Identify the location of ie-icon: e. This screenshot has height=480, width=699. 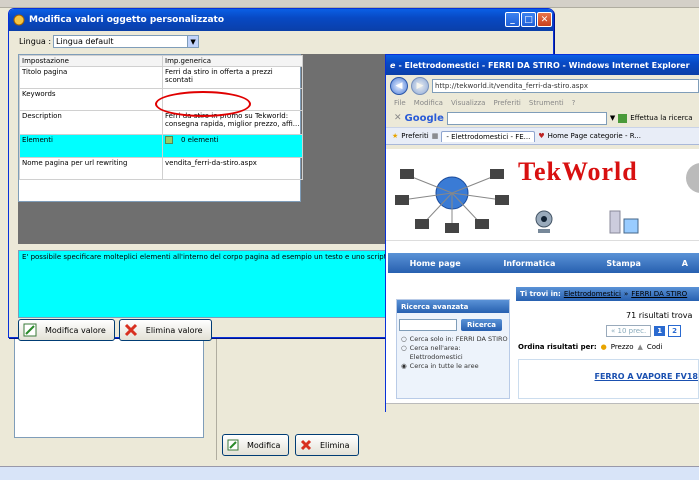
(393, 65).